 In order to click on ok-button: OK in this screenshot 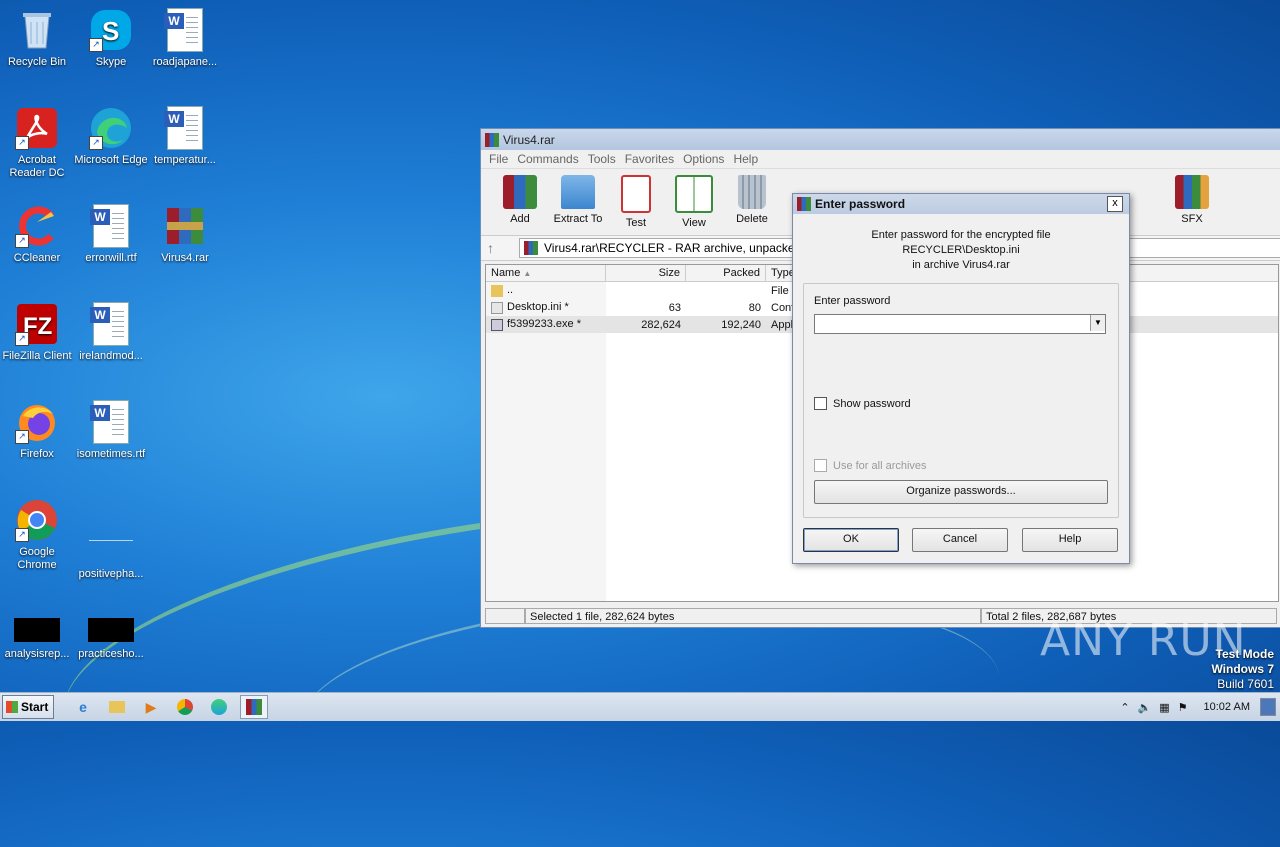, I will do `click(851, 540)`.